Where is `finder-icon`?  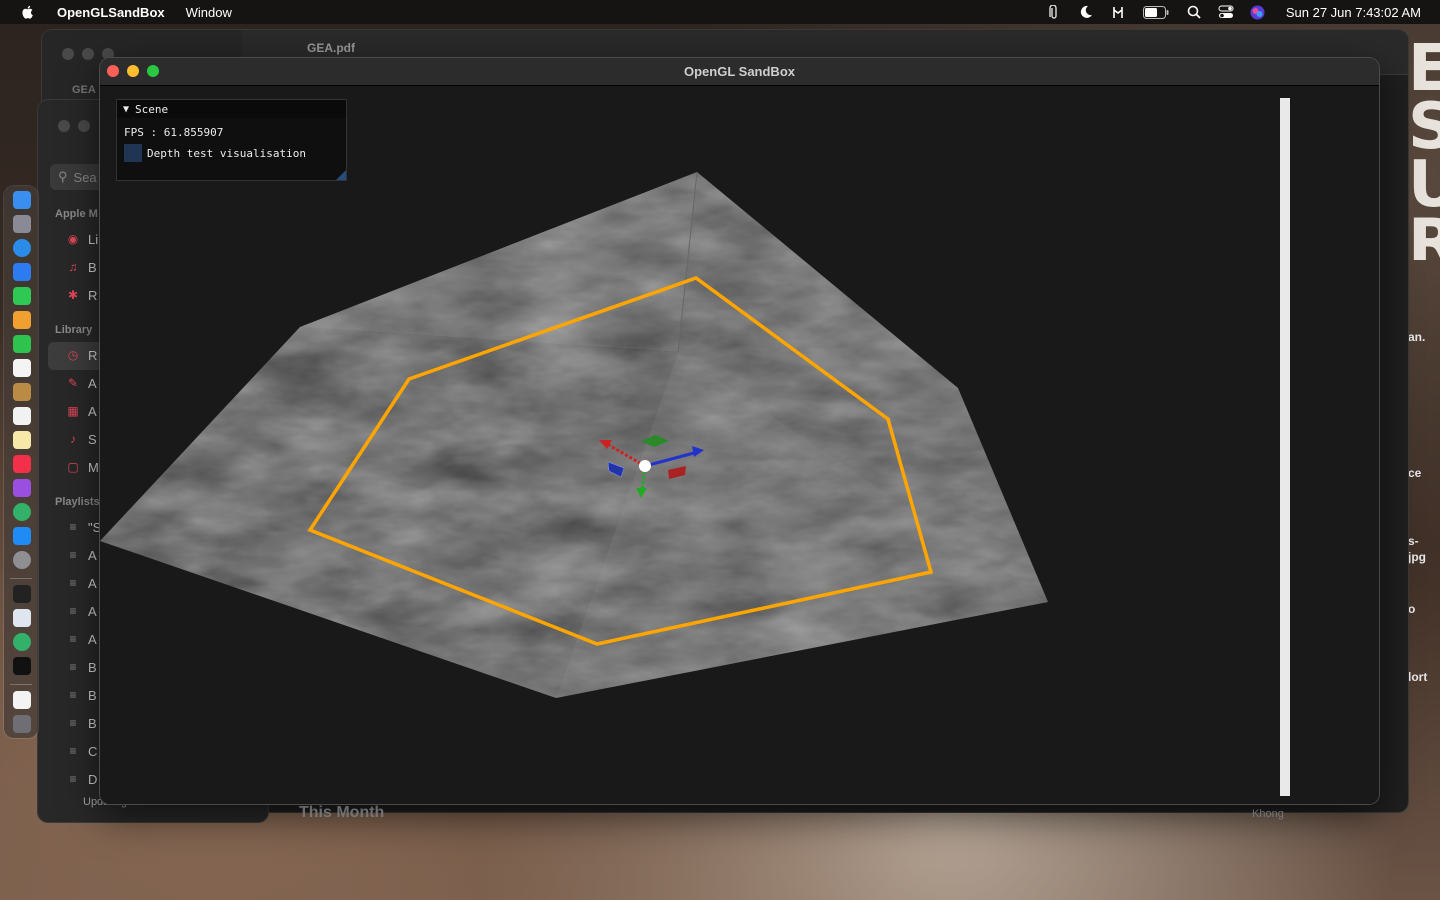
finder-icon is located at coordinates (22, 200).